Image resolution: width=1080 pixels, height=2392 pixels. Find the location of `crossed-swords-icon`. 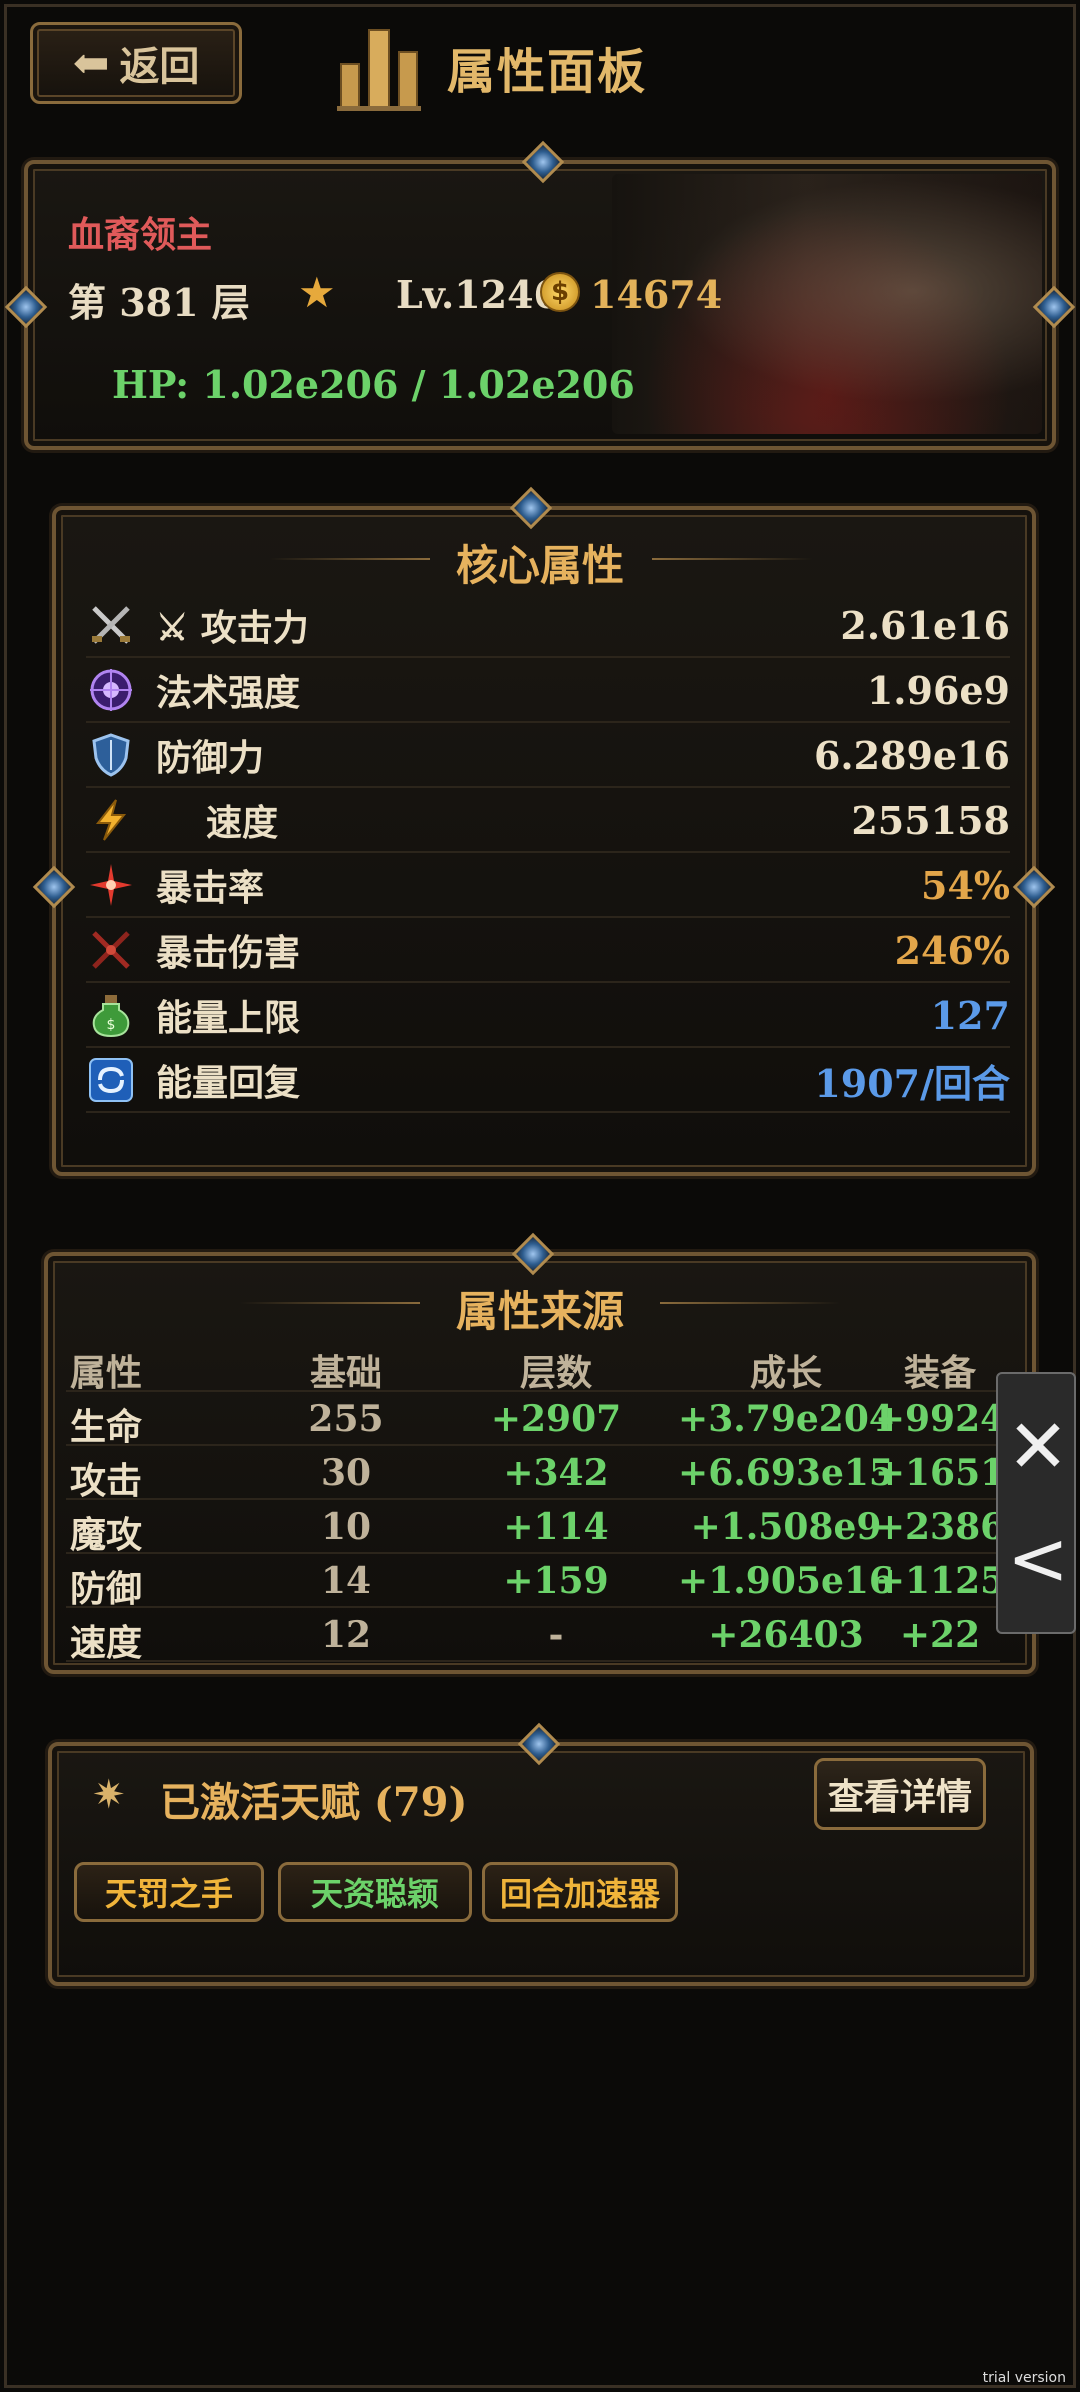

crossed-swords-icon is located at coordinates (111, 625).